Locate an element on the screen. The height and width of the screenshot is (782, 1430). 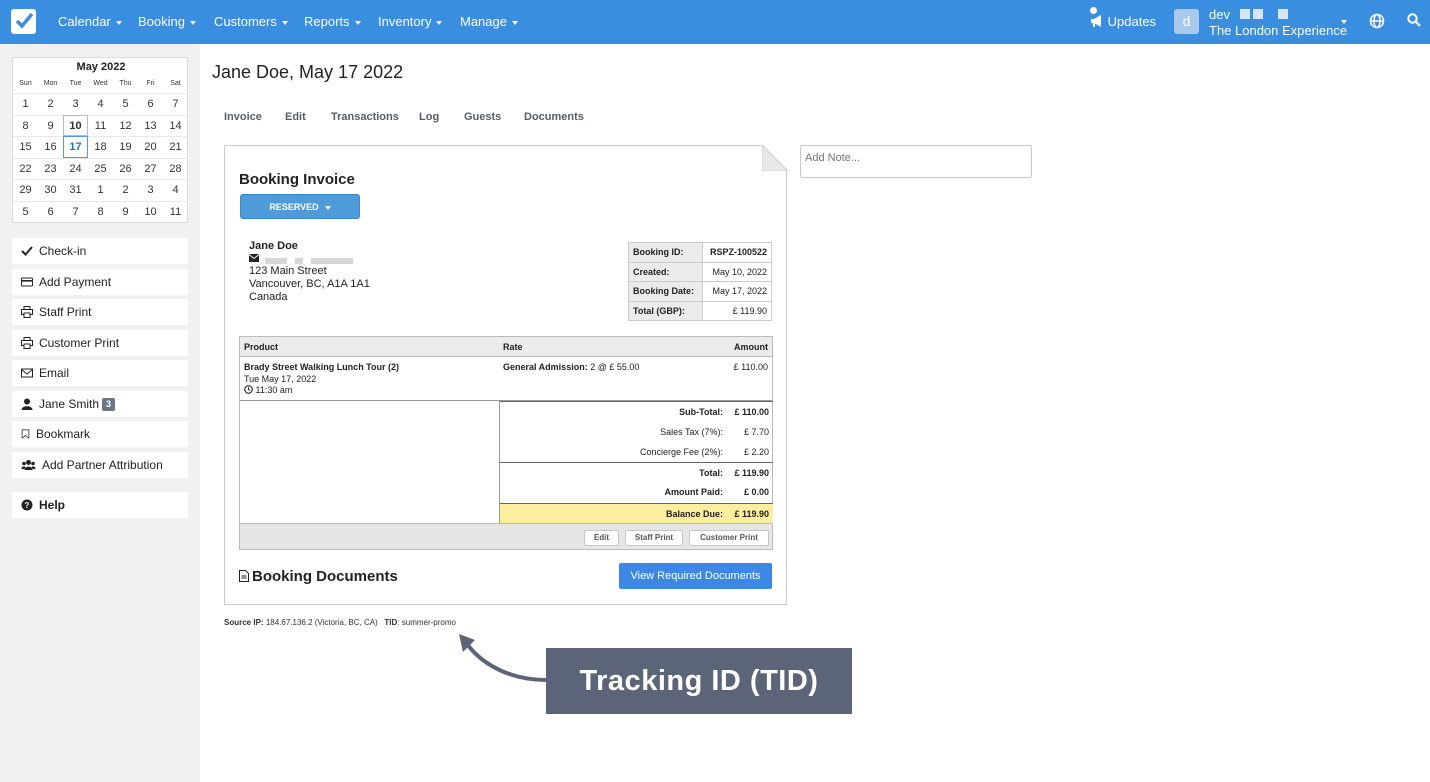
tab-guests: Guests is located at coordinates (482, 117).